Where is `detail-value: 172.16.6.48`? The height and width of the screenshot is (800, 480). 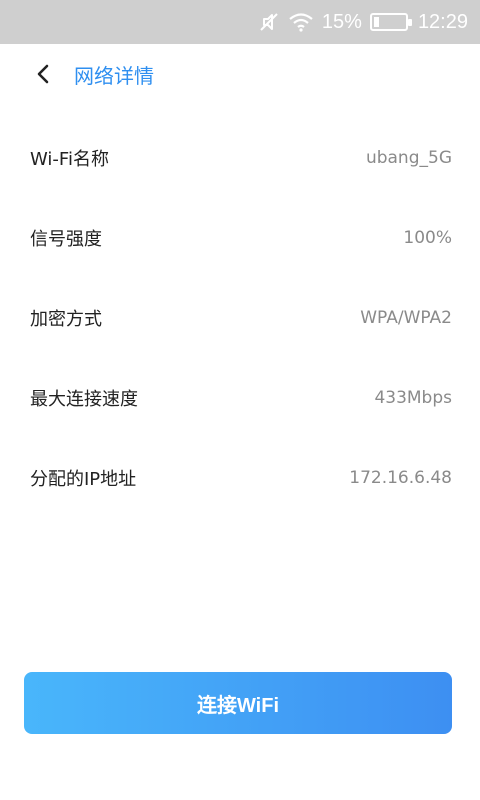 detail-value: 172.16.6.48 is located at coordinates (400, 478).